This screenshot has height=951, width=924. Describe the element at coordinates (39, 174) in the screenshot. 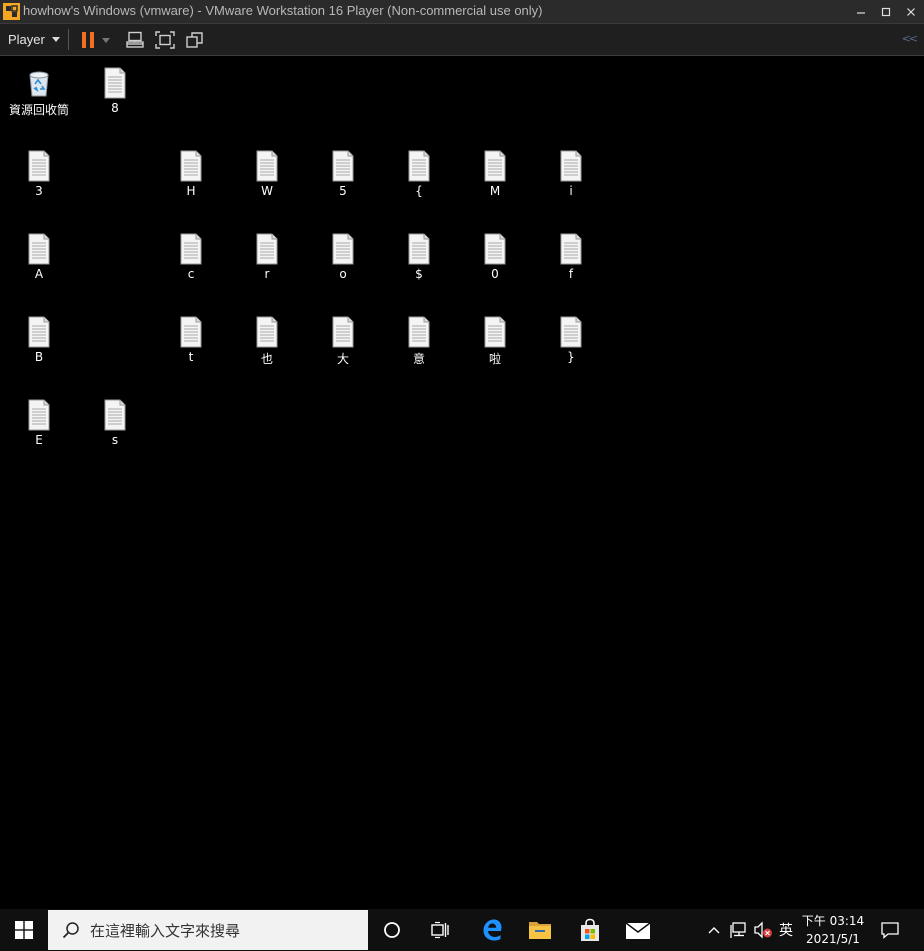

I see `desktop-file: 3` at that location.